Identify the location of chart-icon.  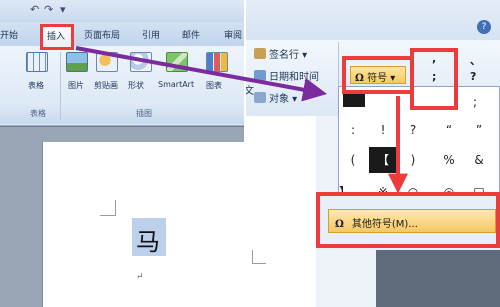
(217, 62).